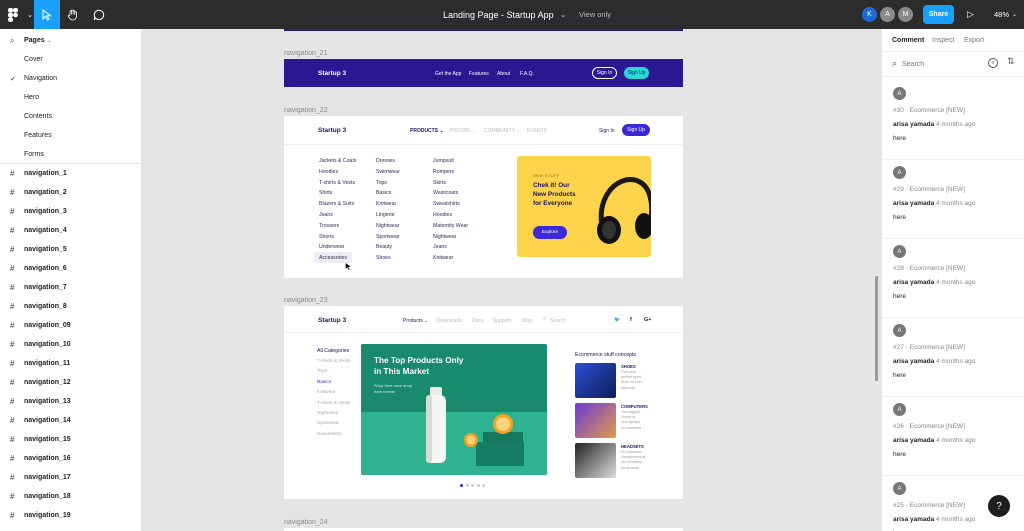  Describe the element at coordinates (388, 171) in the screenshot. I see `dropdown-item: Swimwear` at that location.